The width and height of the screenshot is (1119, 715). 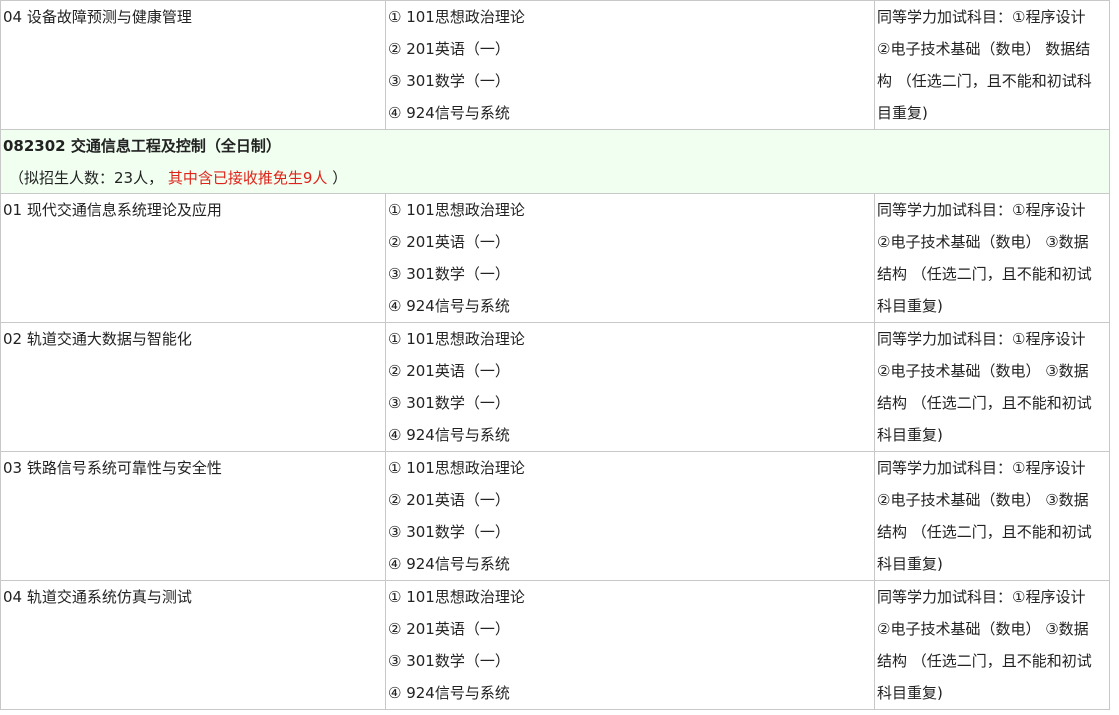 What do you see at coordinates (193, 65) in the screenshot?
I see `direction-cell: 04 设备故障预测与健康管理` at bounding box center [193, 65].